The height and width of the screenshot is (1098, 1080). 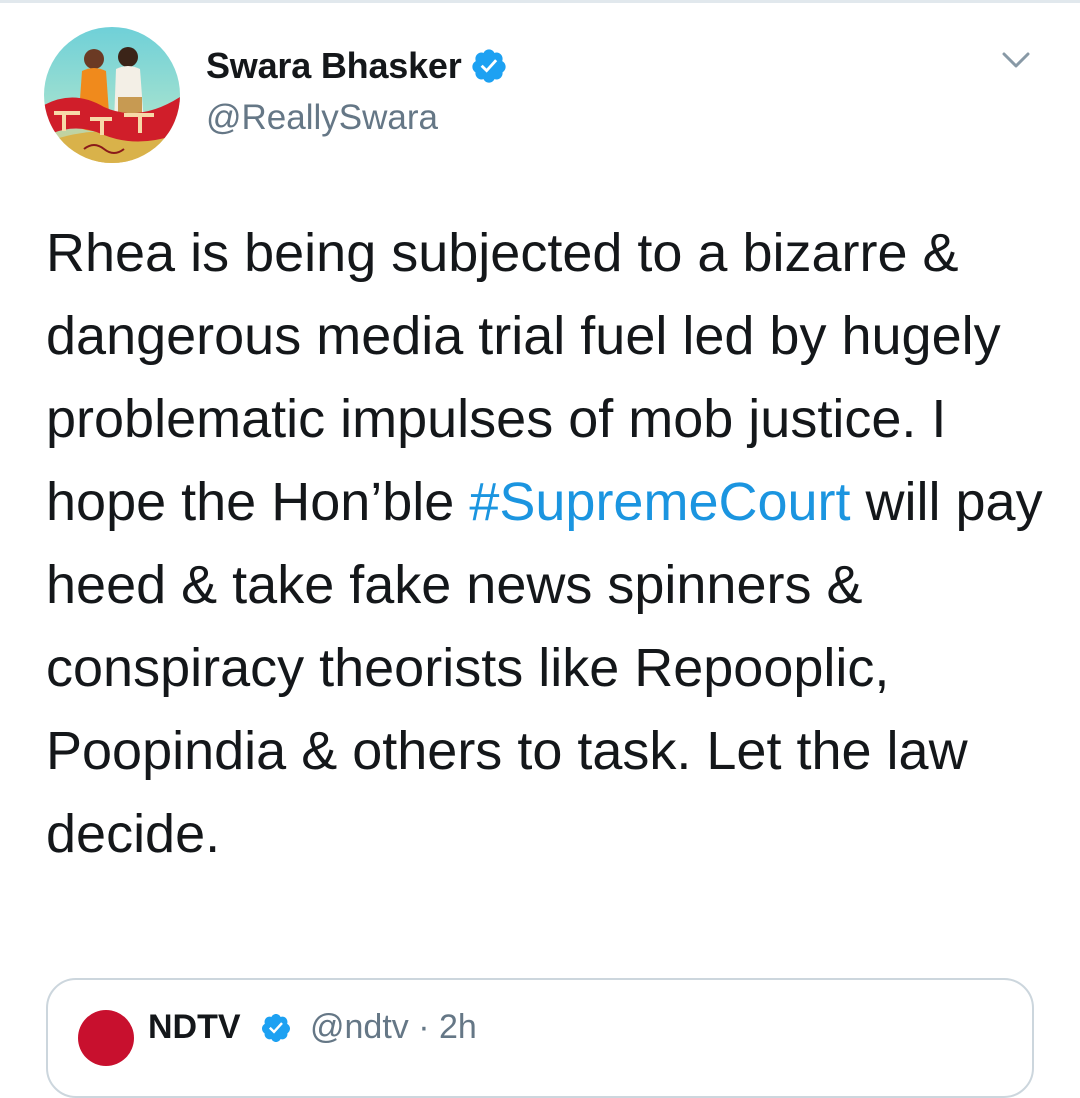 What do you see at coordinates (393, 1027) in the screenshot?
I see `quoted-author-handle: @ndtv · 2h` at bounding box center [393, 1027].